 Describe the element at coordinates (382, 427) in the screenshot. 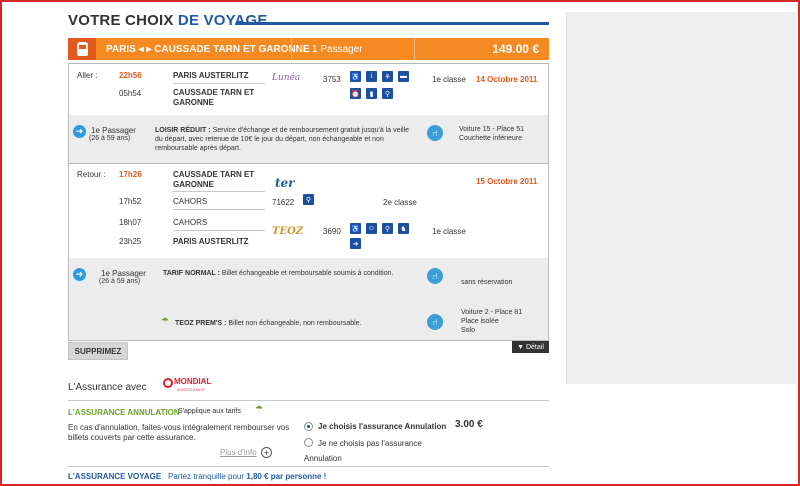

I see `option-yes-label: Je choisis l'assurance Annulation` at that location.